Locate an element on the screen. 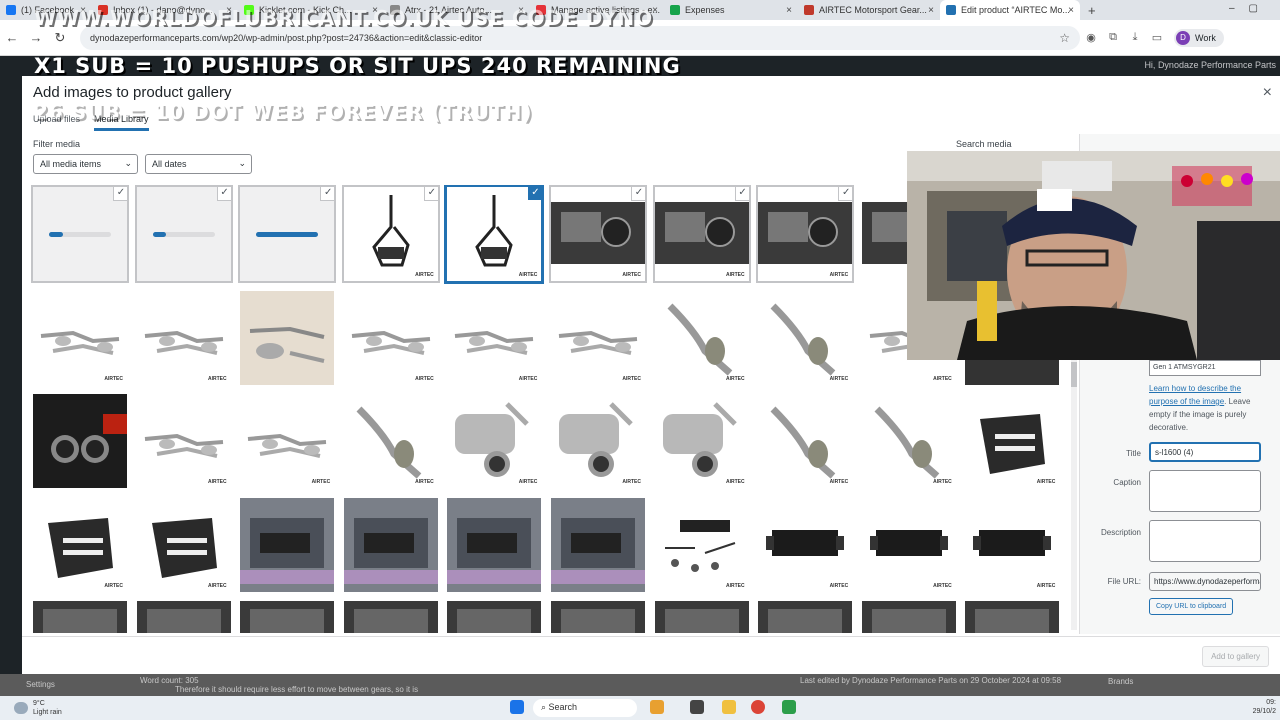 The image size is (1280, 720). add-to-gallery-button: Add to gallery is located at coordinates (1235, 656).